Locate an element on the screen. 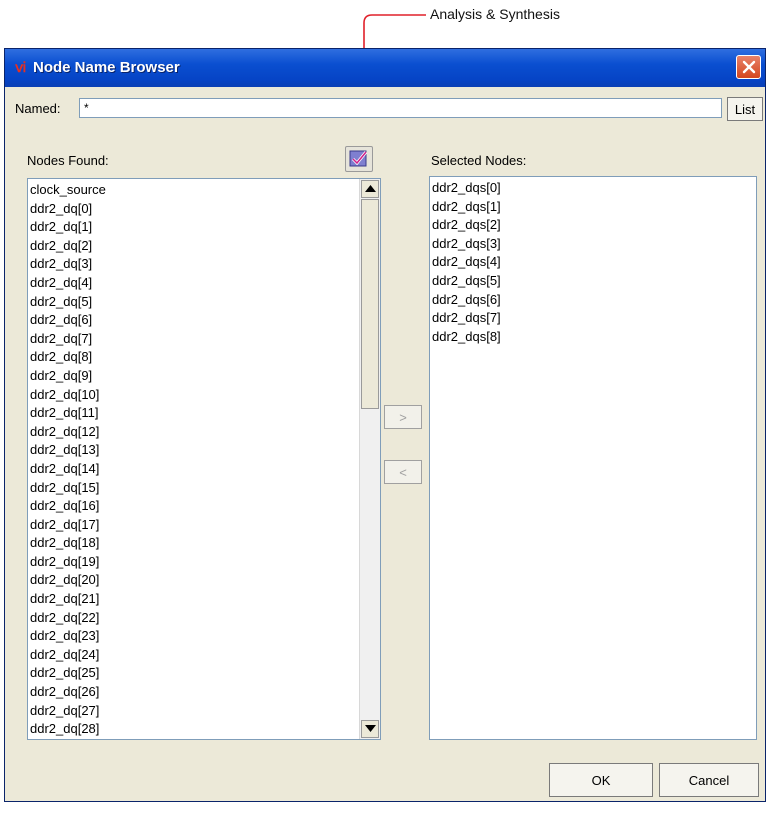 The image size is (766, 820). down-arrow-icon is located at coordinates (370, 728).